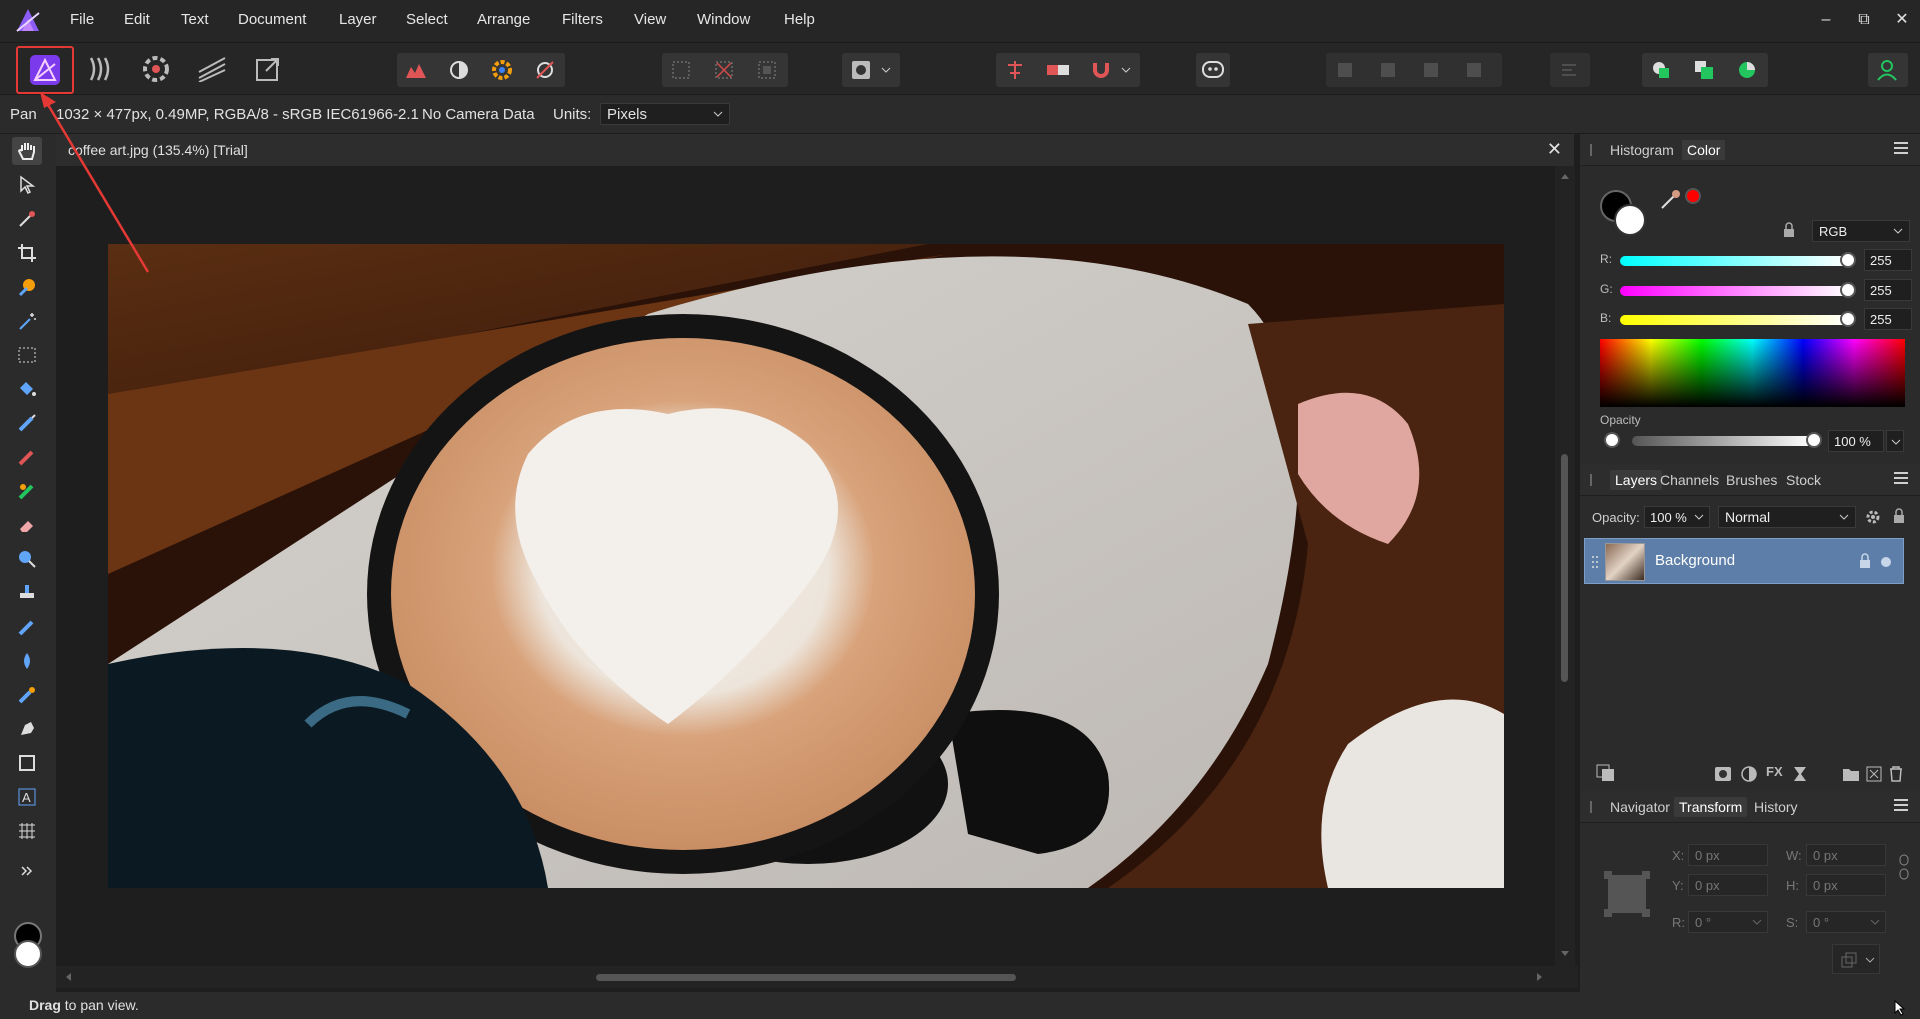 The height and width of the screenshot is (1019, 1920). What do you see at coordinates (1800, 774) in the screenshot?
I see `live-filter-icon` at bounding box center [1800, 774].